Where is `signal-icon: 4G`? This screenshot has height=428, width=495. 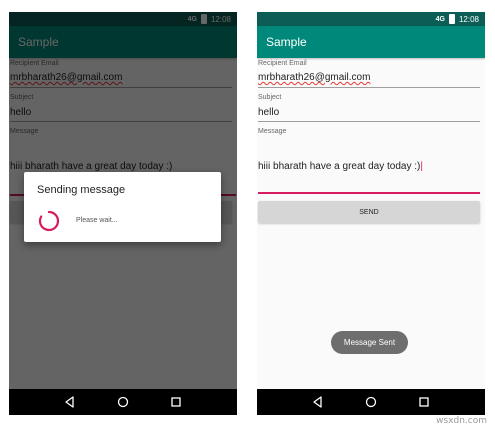 signal-icon: 4G is located at coordinates (440, 19).